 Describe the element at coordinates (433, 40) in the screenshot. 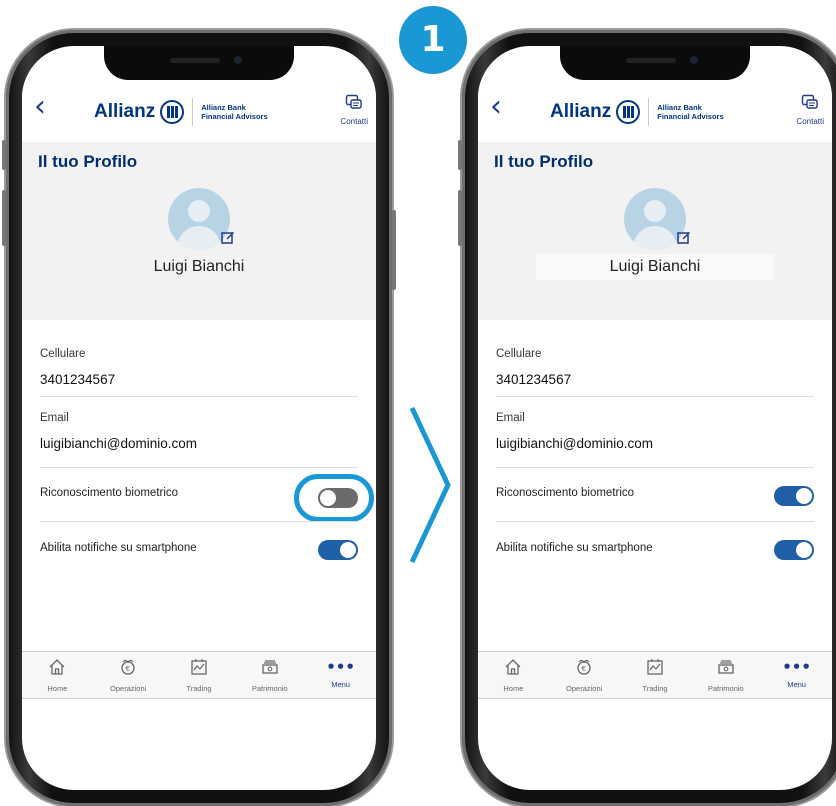

I see `step-number-badge: 1` at that location.